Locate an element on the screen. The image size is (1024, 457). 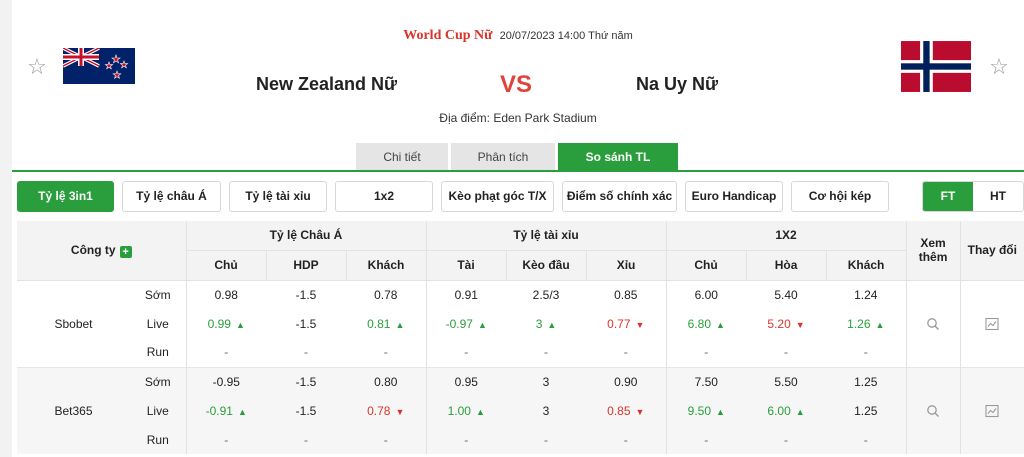
odds-type-1x2-button: 1x2 is located at coordinates (384, 196).